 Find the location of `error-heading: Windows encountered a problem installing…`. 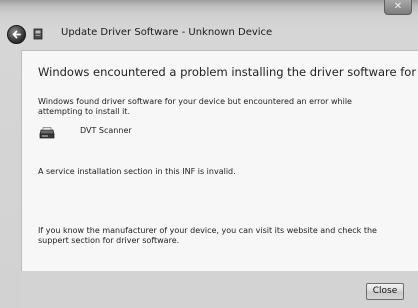

error-heading: Windows encountered a problem installing… is located at coordinates (228, 72).